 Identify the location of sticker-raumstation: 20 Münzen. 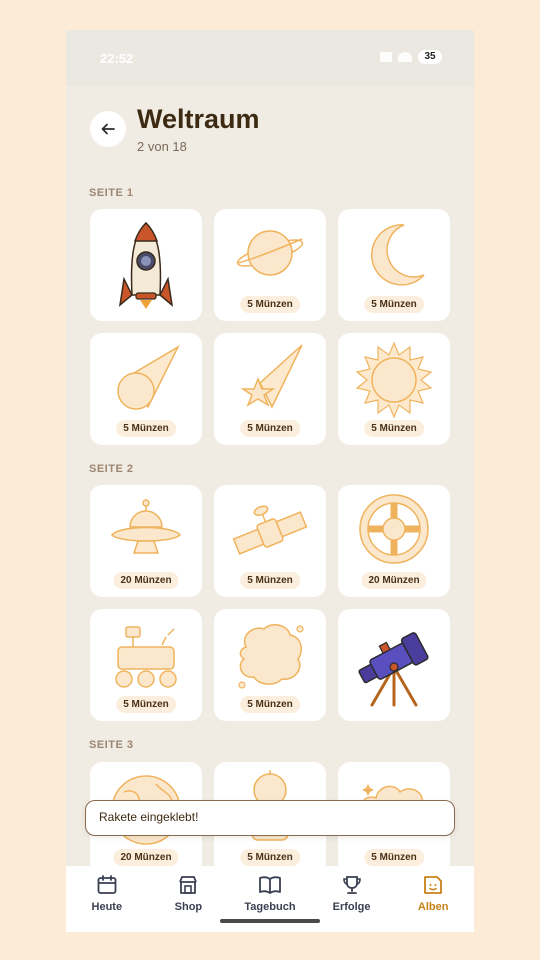
(394, 541).